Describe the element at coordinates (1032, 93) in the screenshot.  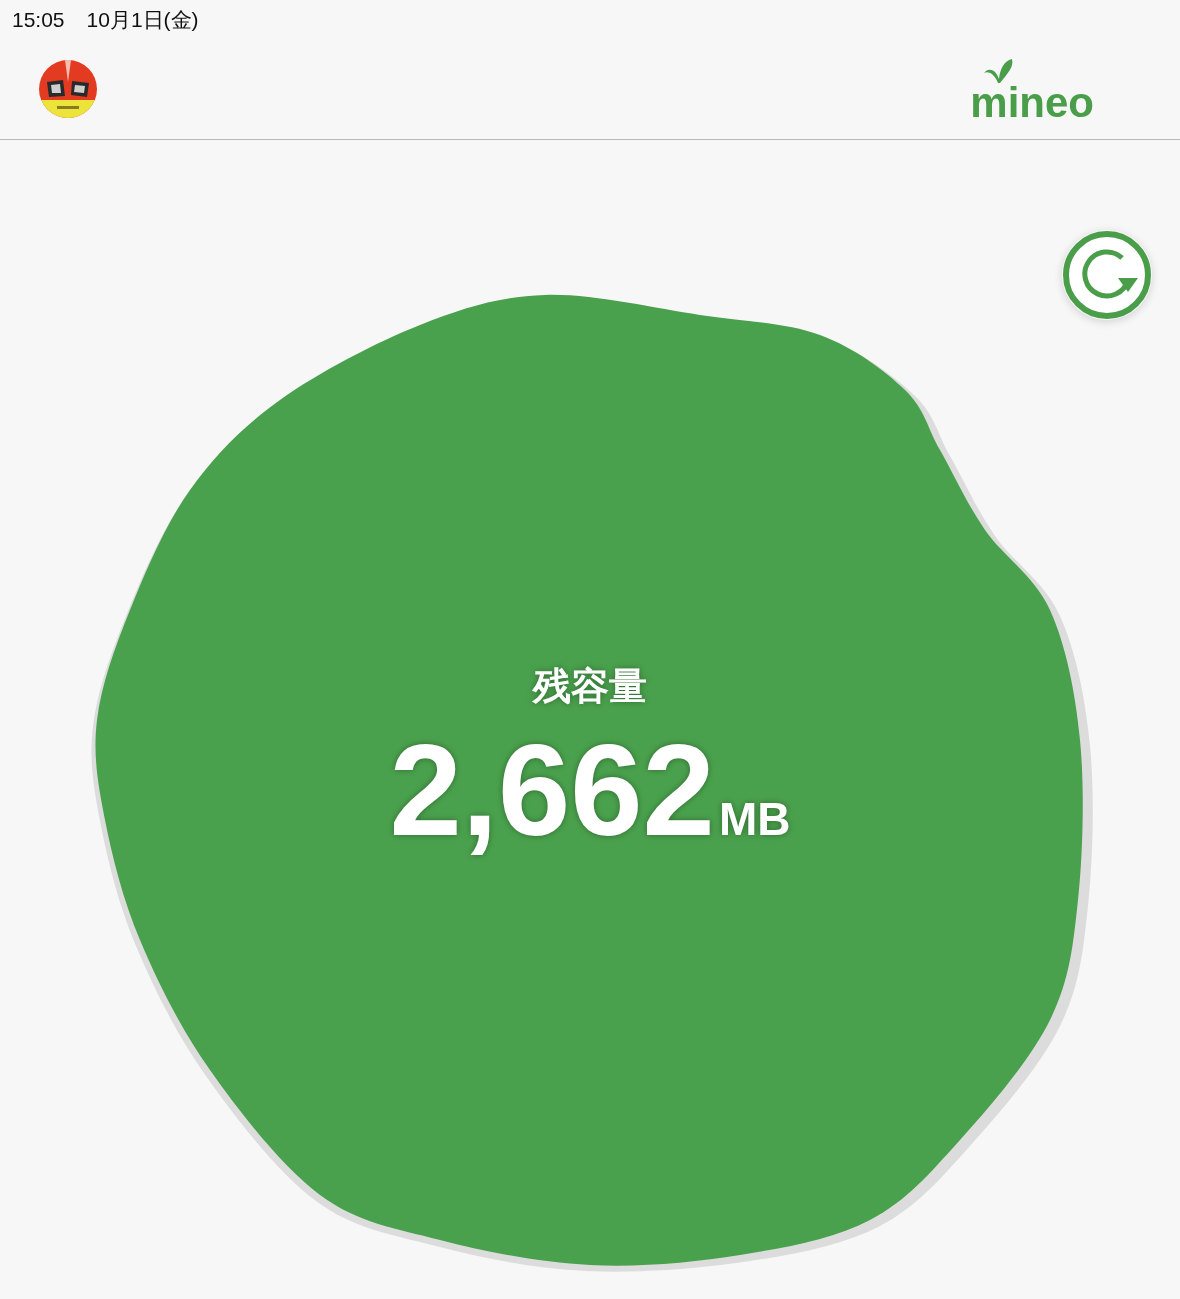
I see `mineo-logo: mineo` at that location.